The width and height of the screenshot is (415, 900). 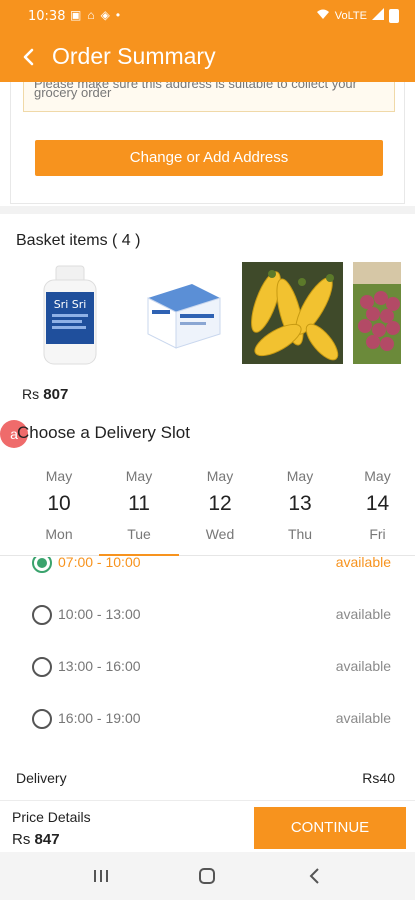 What do you see at coordinates (207, 667) in the screenshot?
I see `time-slot-row: 13:00 - 16:00 available` at bounding box center [207, 667].